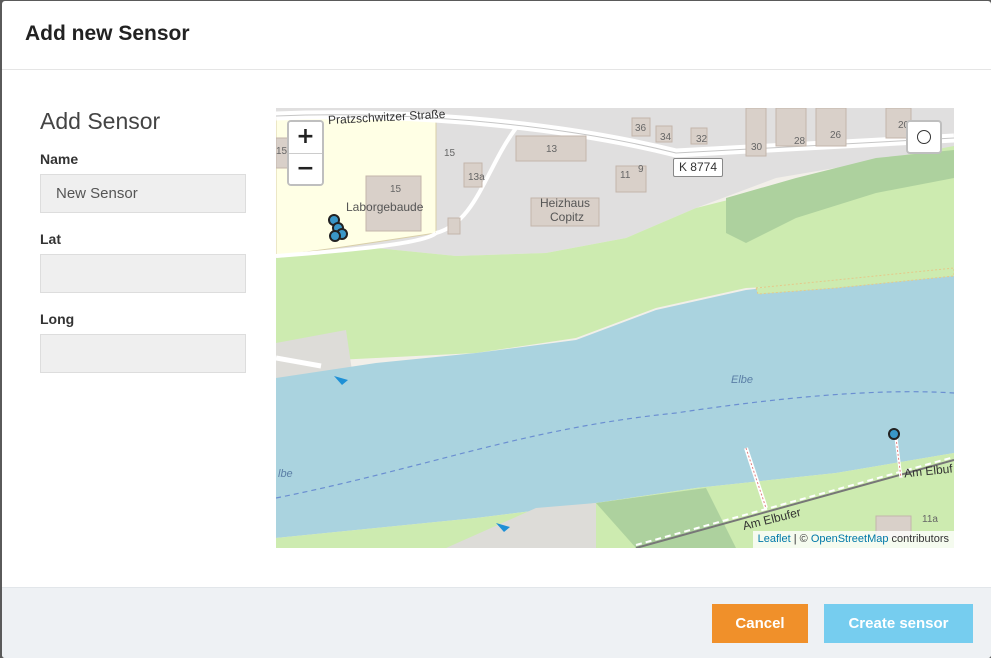 This screenshot has width=991, height=658. I want to click on house-number: 13a, so click(476, 177).